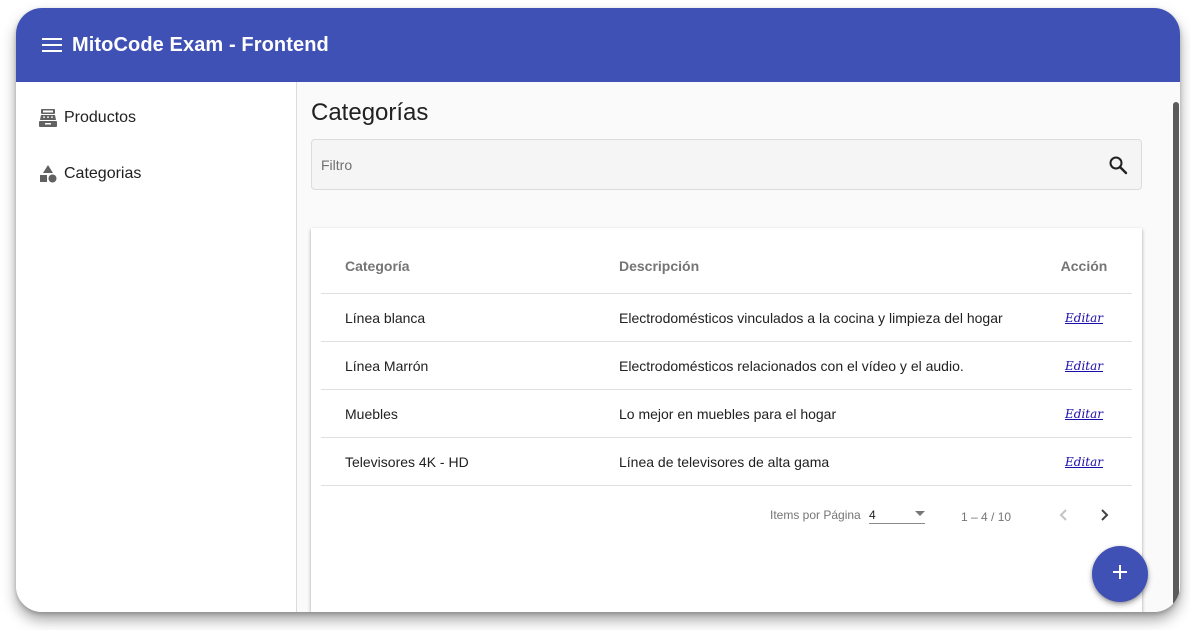 Image resolution: width=1190 pixels, height=630 pixels. What do you see at coordinates (103, 173) in the screenshot?
I see `sidebar-item-label: Categorias` at bounding box center [103, 173].